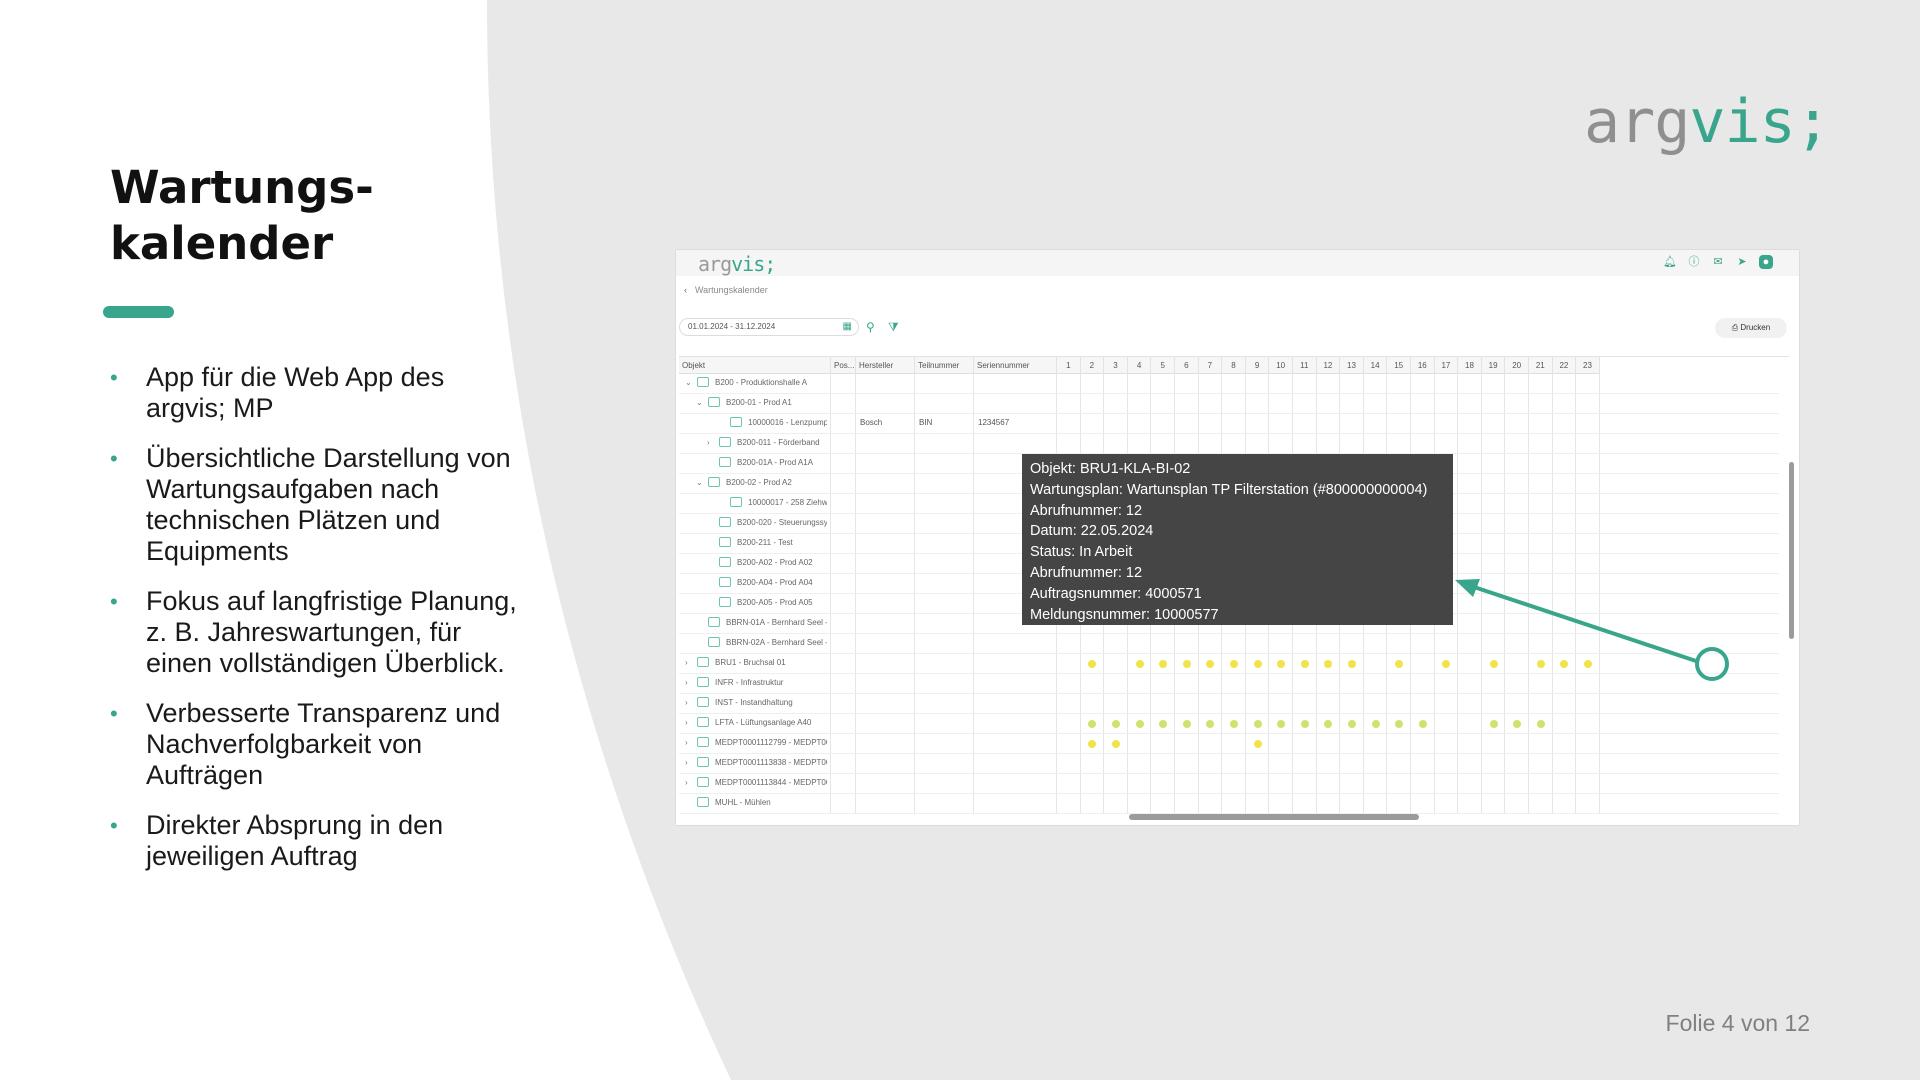 The height and width of the screenshot is (1080, 1920). What do you see at coordinates (1092, 365) in the screenshot?
I see `day-column-header: 2` at bounding box center [1092, 365].